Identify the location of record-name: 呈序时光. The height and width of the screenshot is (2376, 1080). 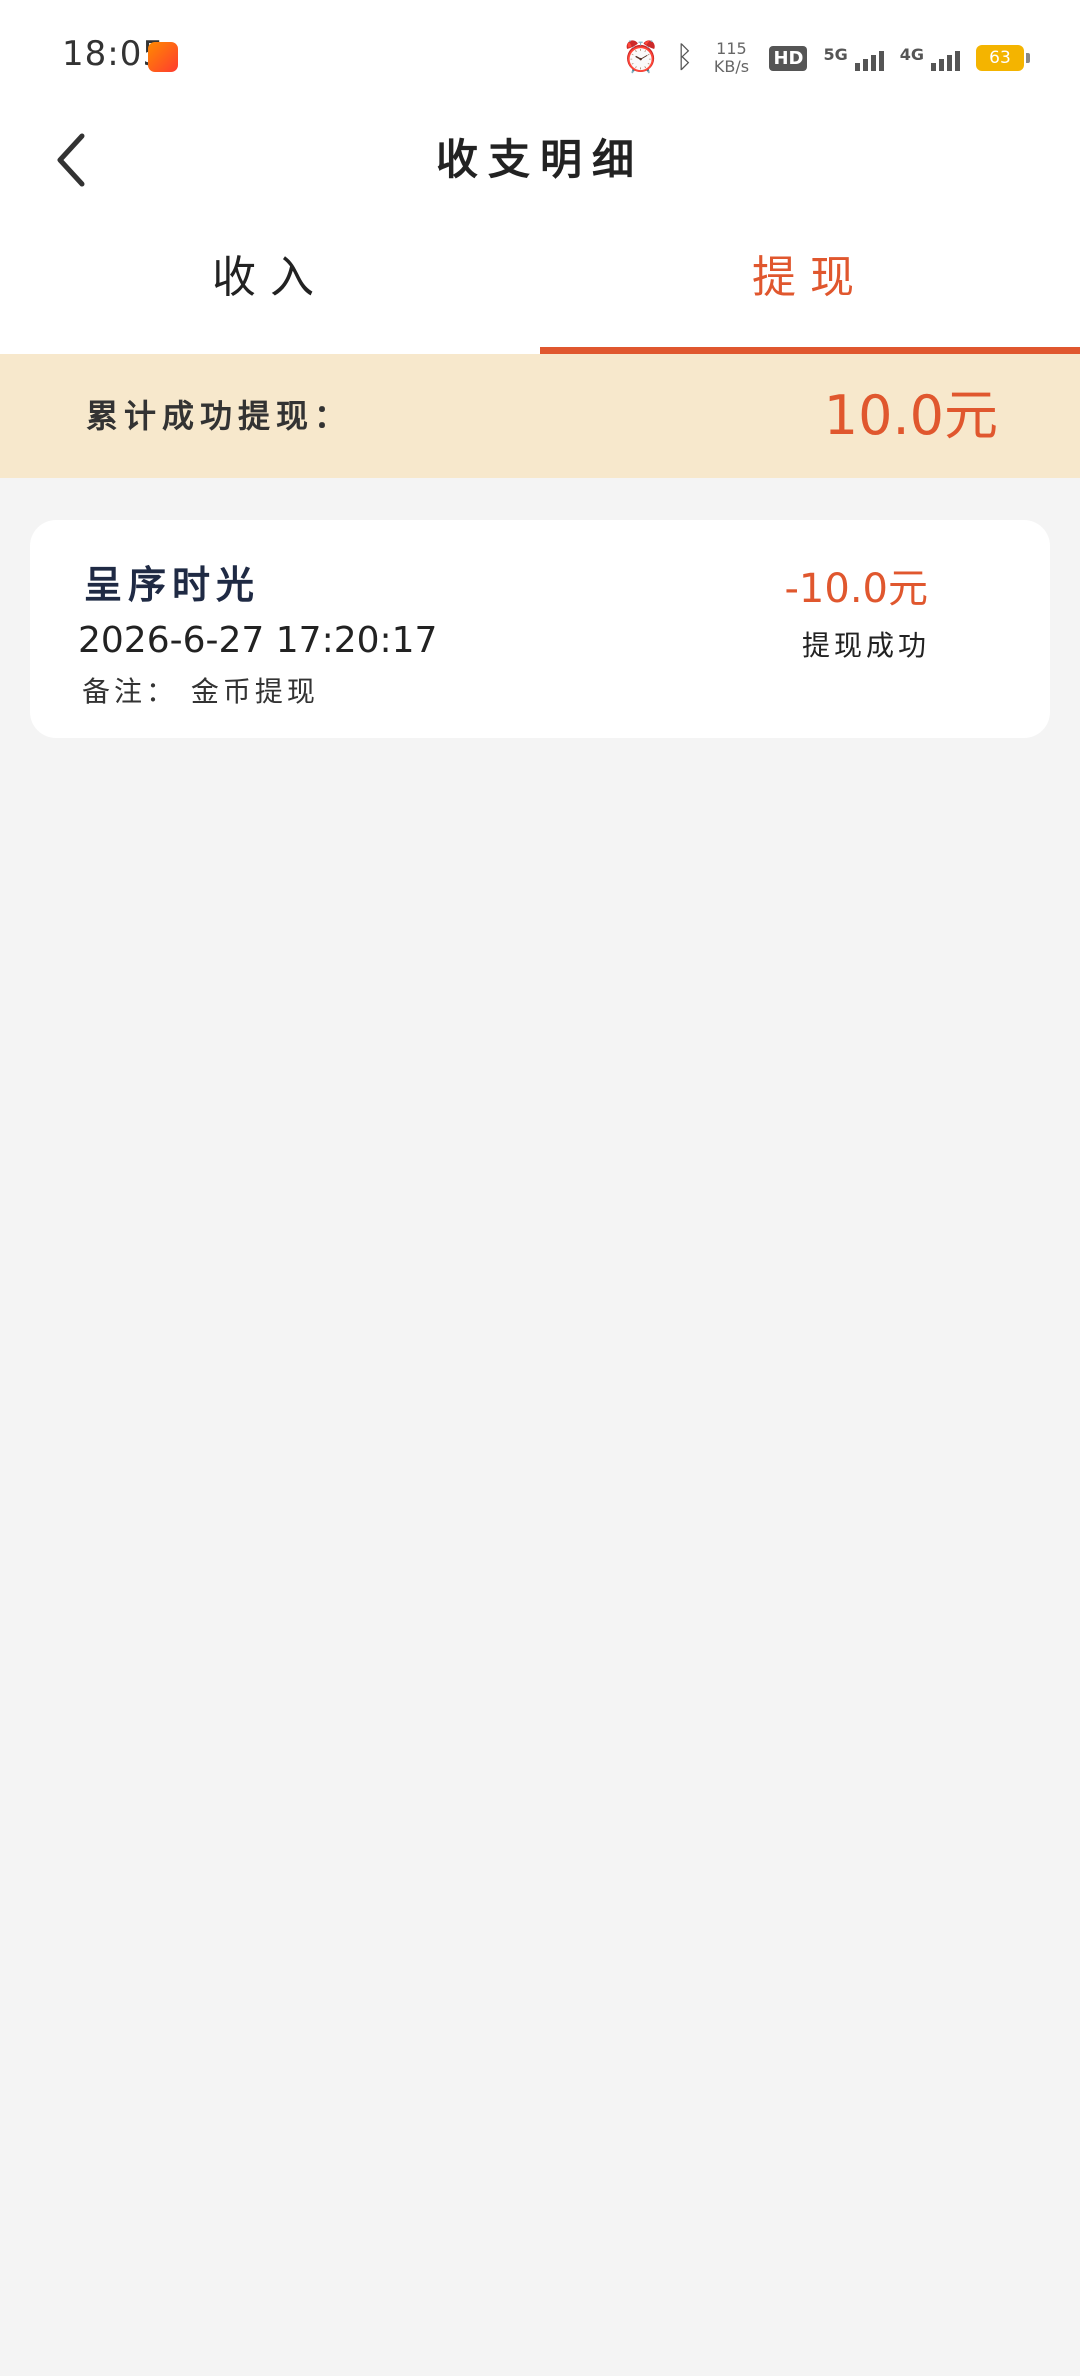
(172, 585).